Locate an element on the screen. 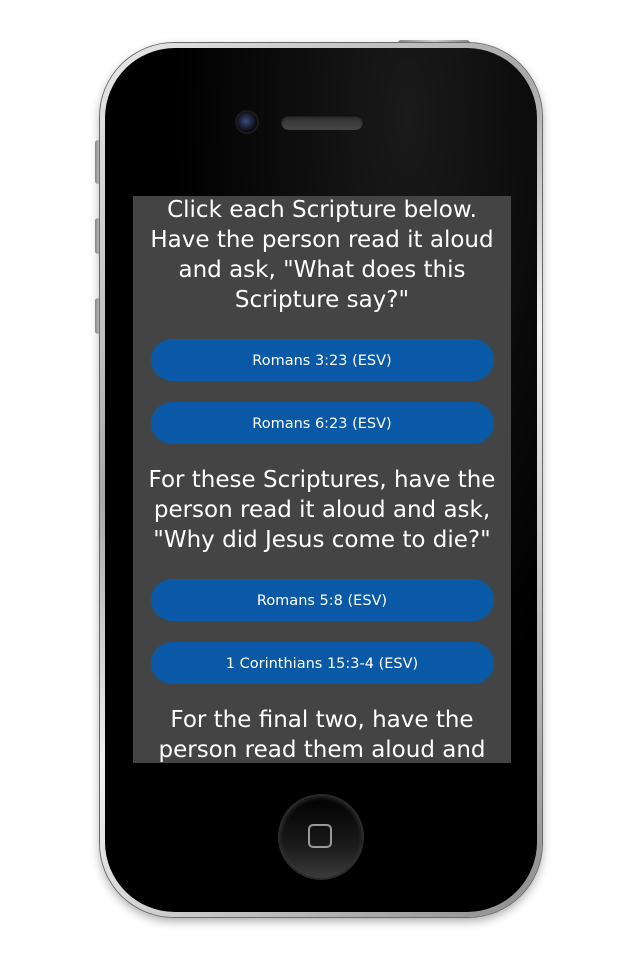 The width and height of the screenshot is (640, 960). earpiece-speaker is located at coordinates (322, 122).